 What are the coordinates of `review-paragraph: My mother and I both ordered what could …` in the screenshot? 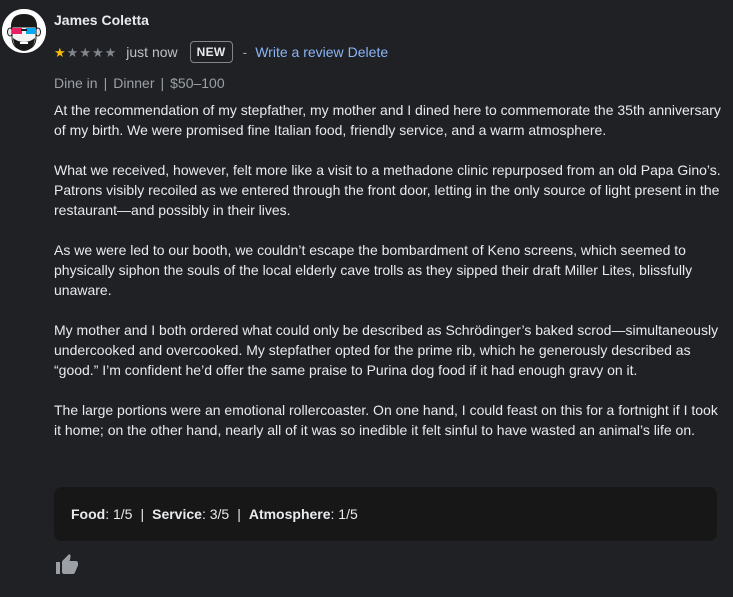 It's located at (386, 350).